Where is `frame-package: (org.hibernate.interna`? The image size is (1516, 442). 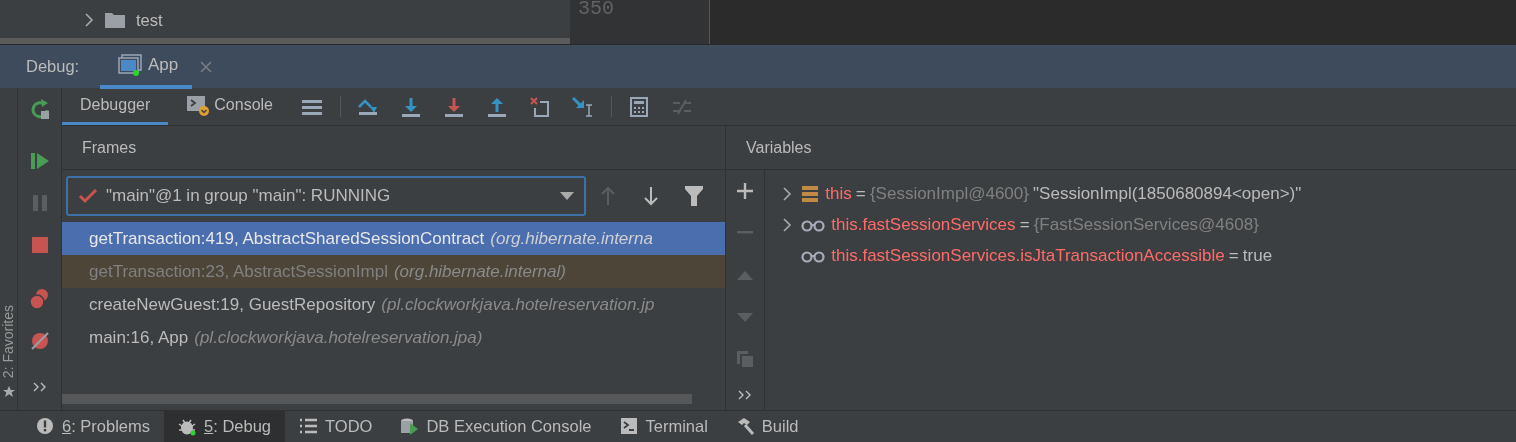
frame-package: (org.hibernate.interna is located at coordinates (571, 238).